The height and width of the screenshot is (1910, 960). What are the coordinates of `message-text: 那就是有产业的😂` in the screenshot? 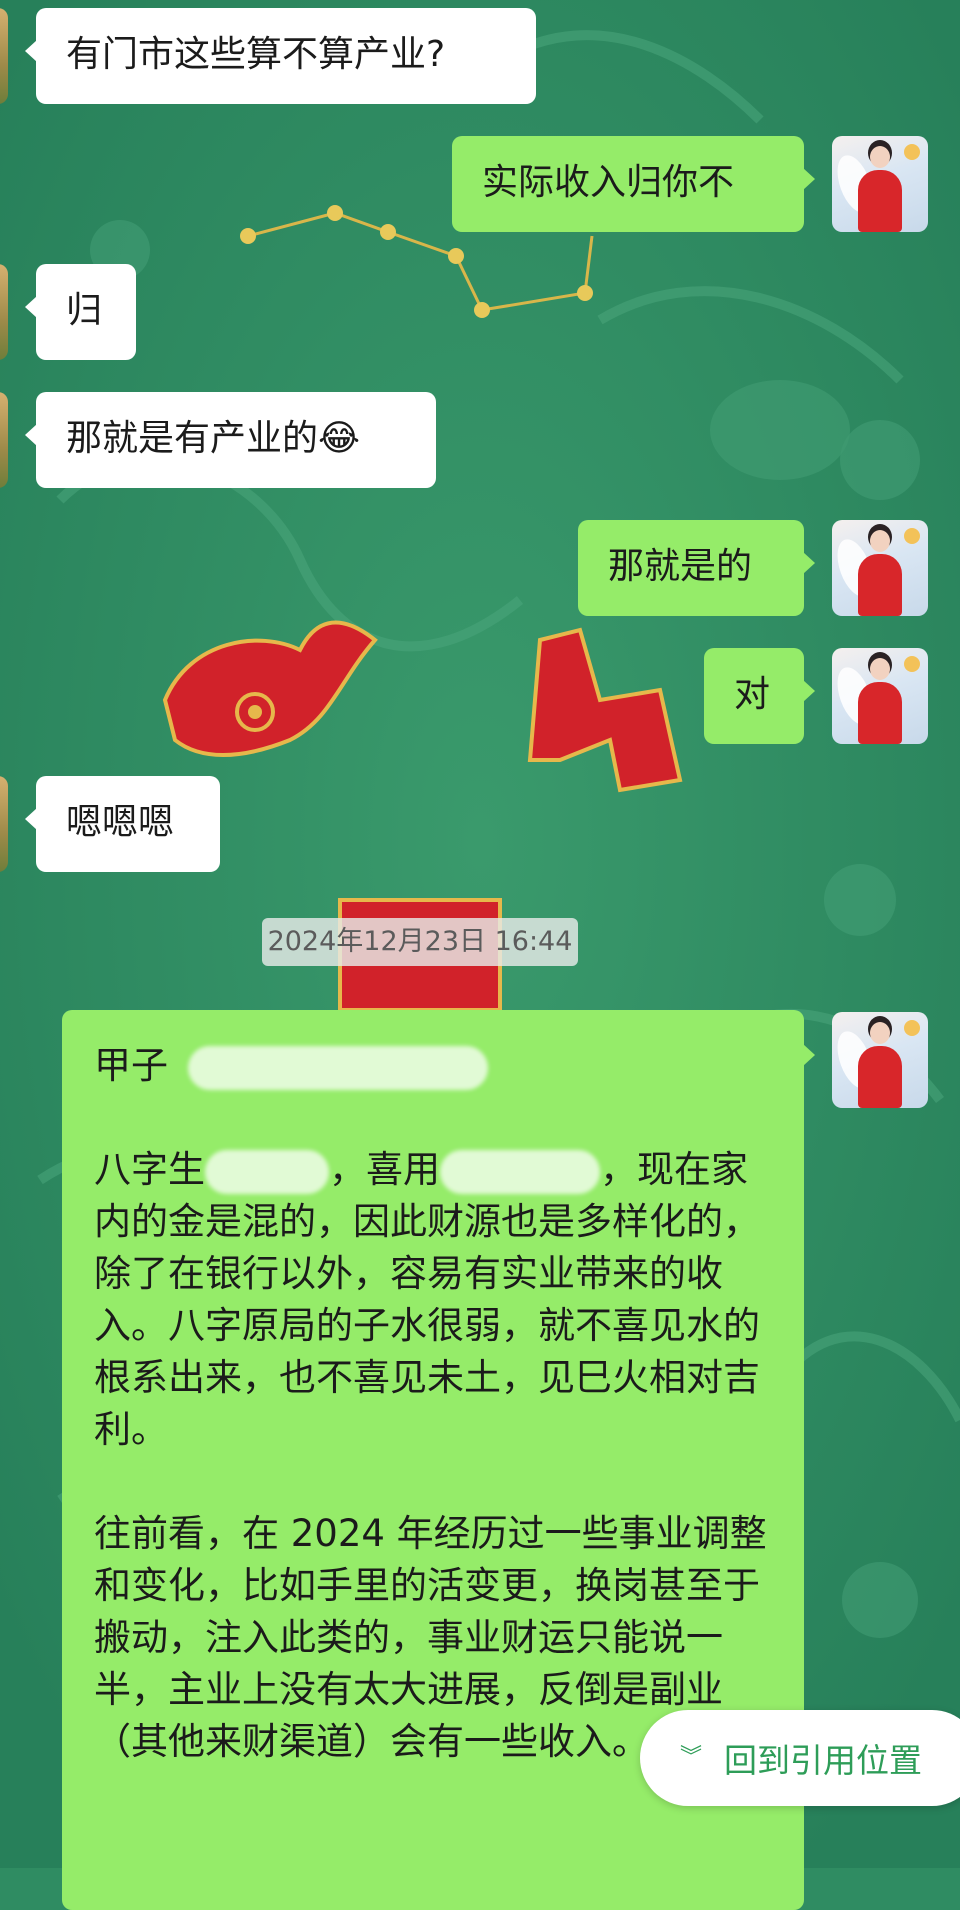 It's located at (213, 438).